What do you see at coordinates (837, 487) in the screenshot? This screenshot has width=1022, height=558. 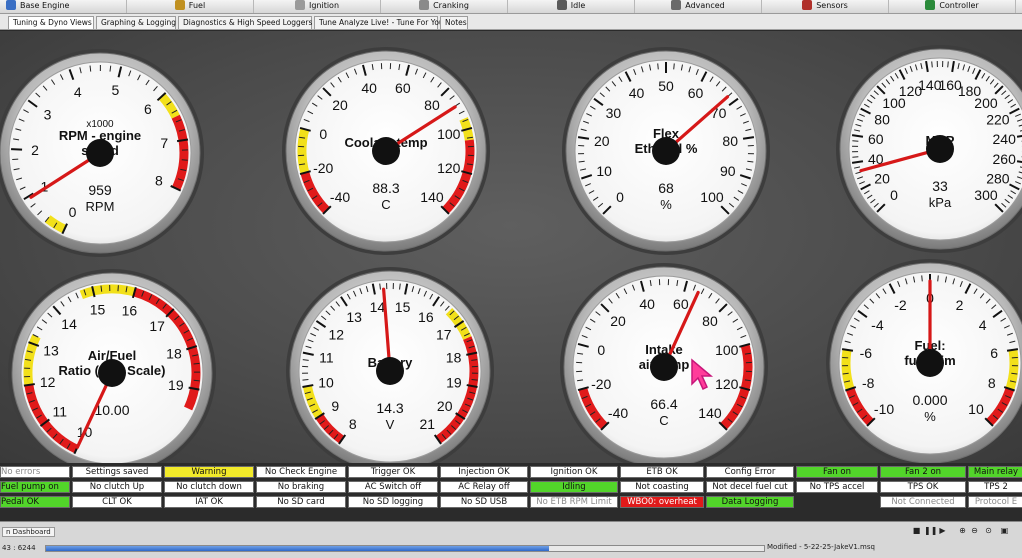 I see `indicator-no-tps-accel: No TPS accel` at bounding box center [837, 487].